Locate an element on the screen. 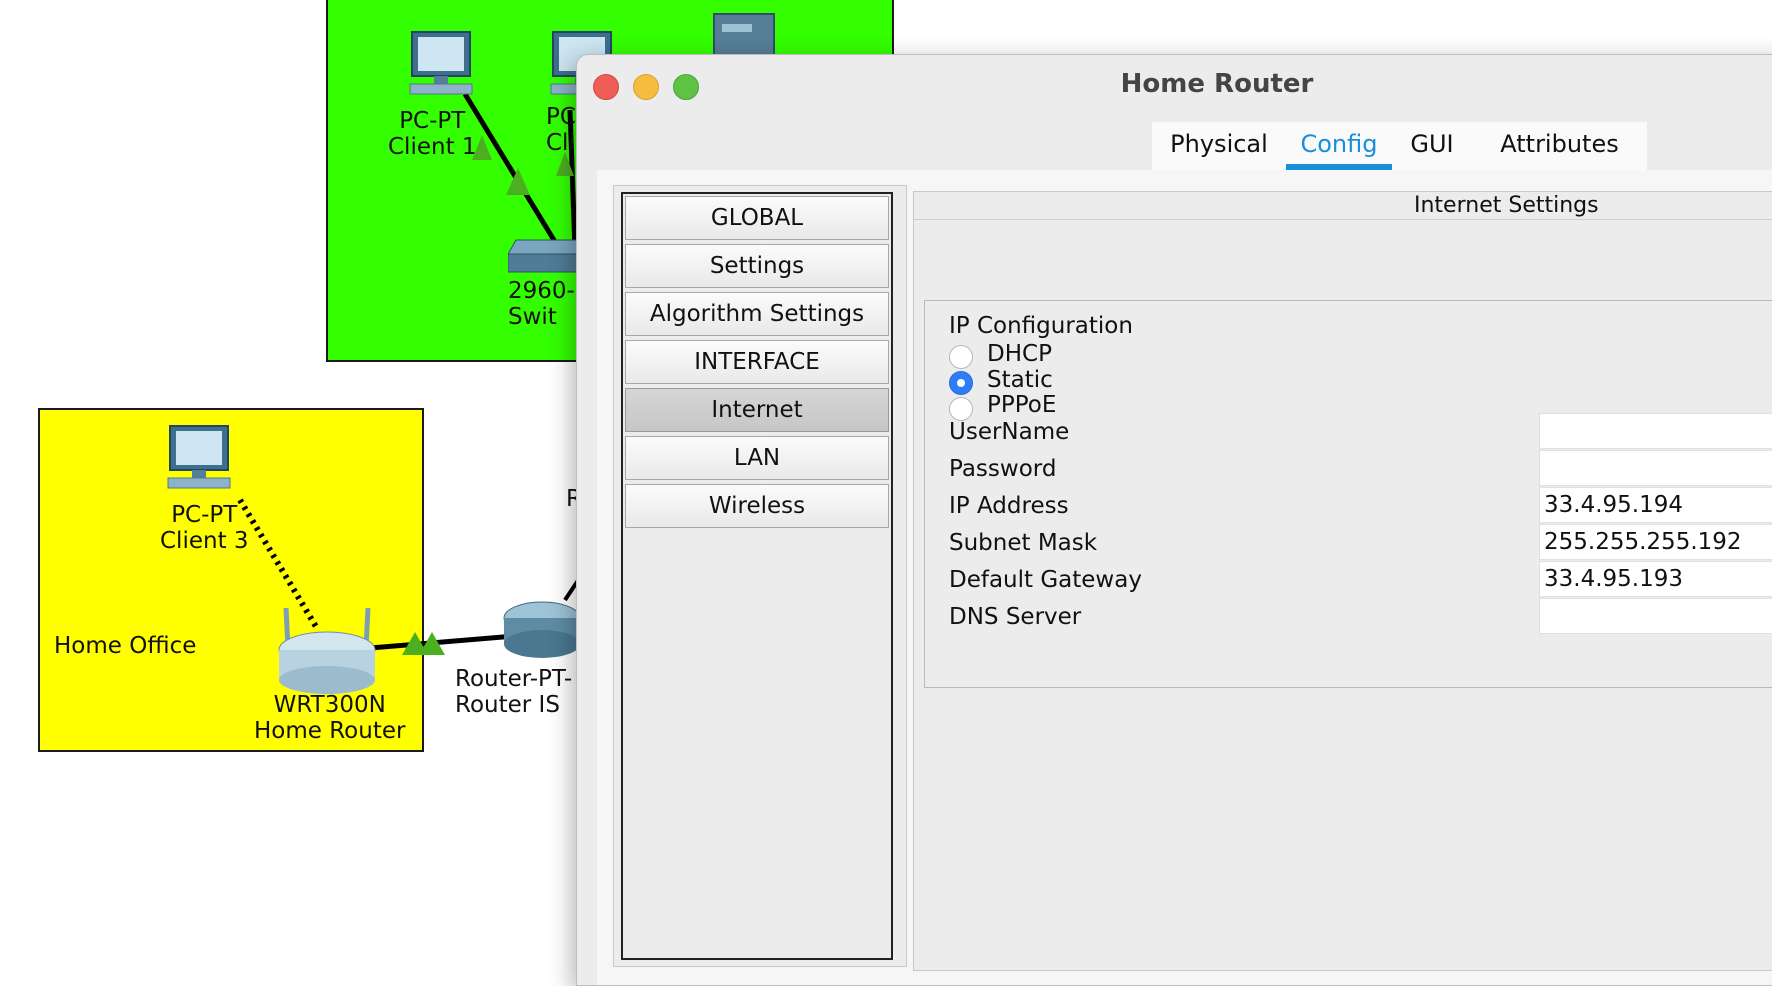 Image resolution: width=1772 pixels, height=986 pixels. tab-config-label: Config is located at coordinates (1339, 144).